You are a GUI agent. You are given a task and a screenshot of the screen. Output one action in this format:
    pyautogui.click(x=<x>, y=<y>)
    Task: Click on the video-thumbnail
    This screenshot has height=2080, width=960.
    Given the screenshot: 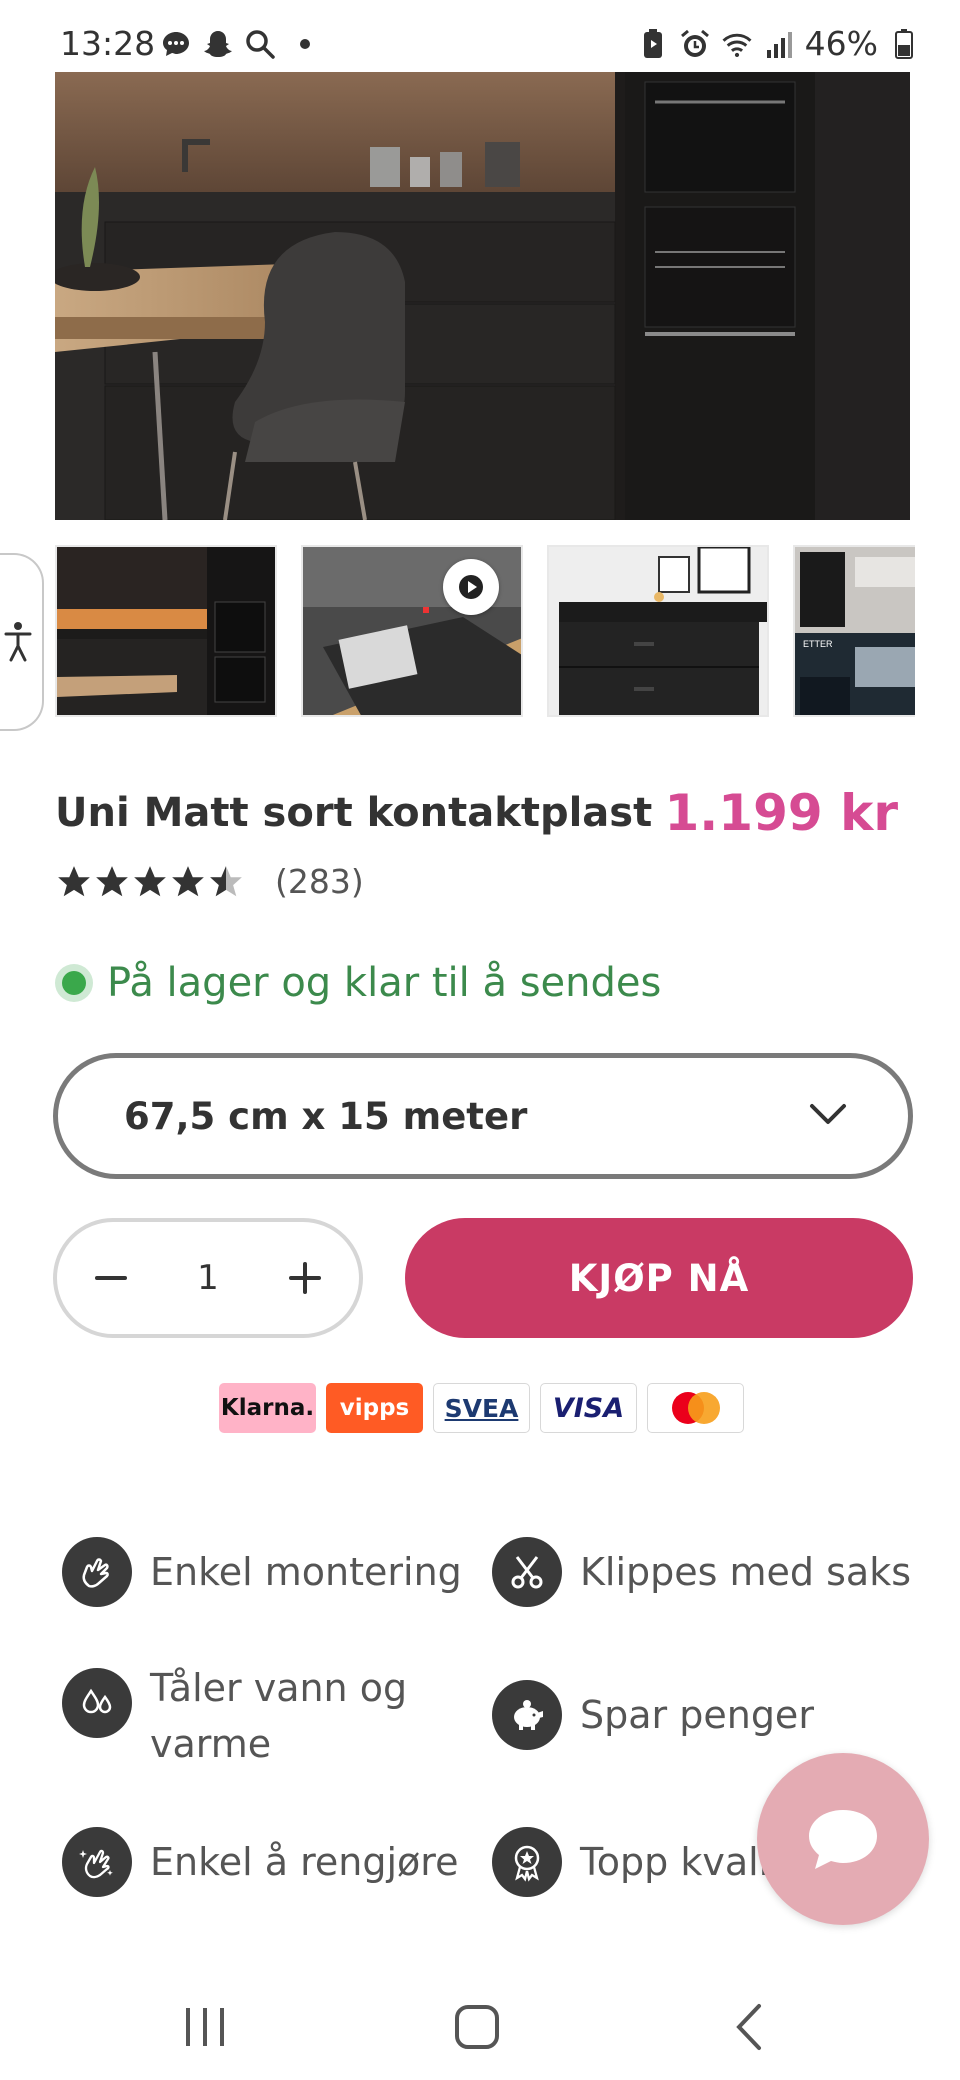 What is the action you would take?
    pyautogui.click(x=412, y=631)
    